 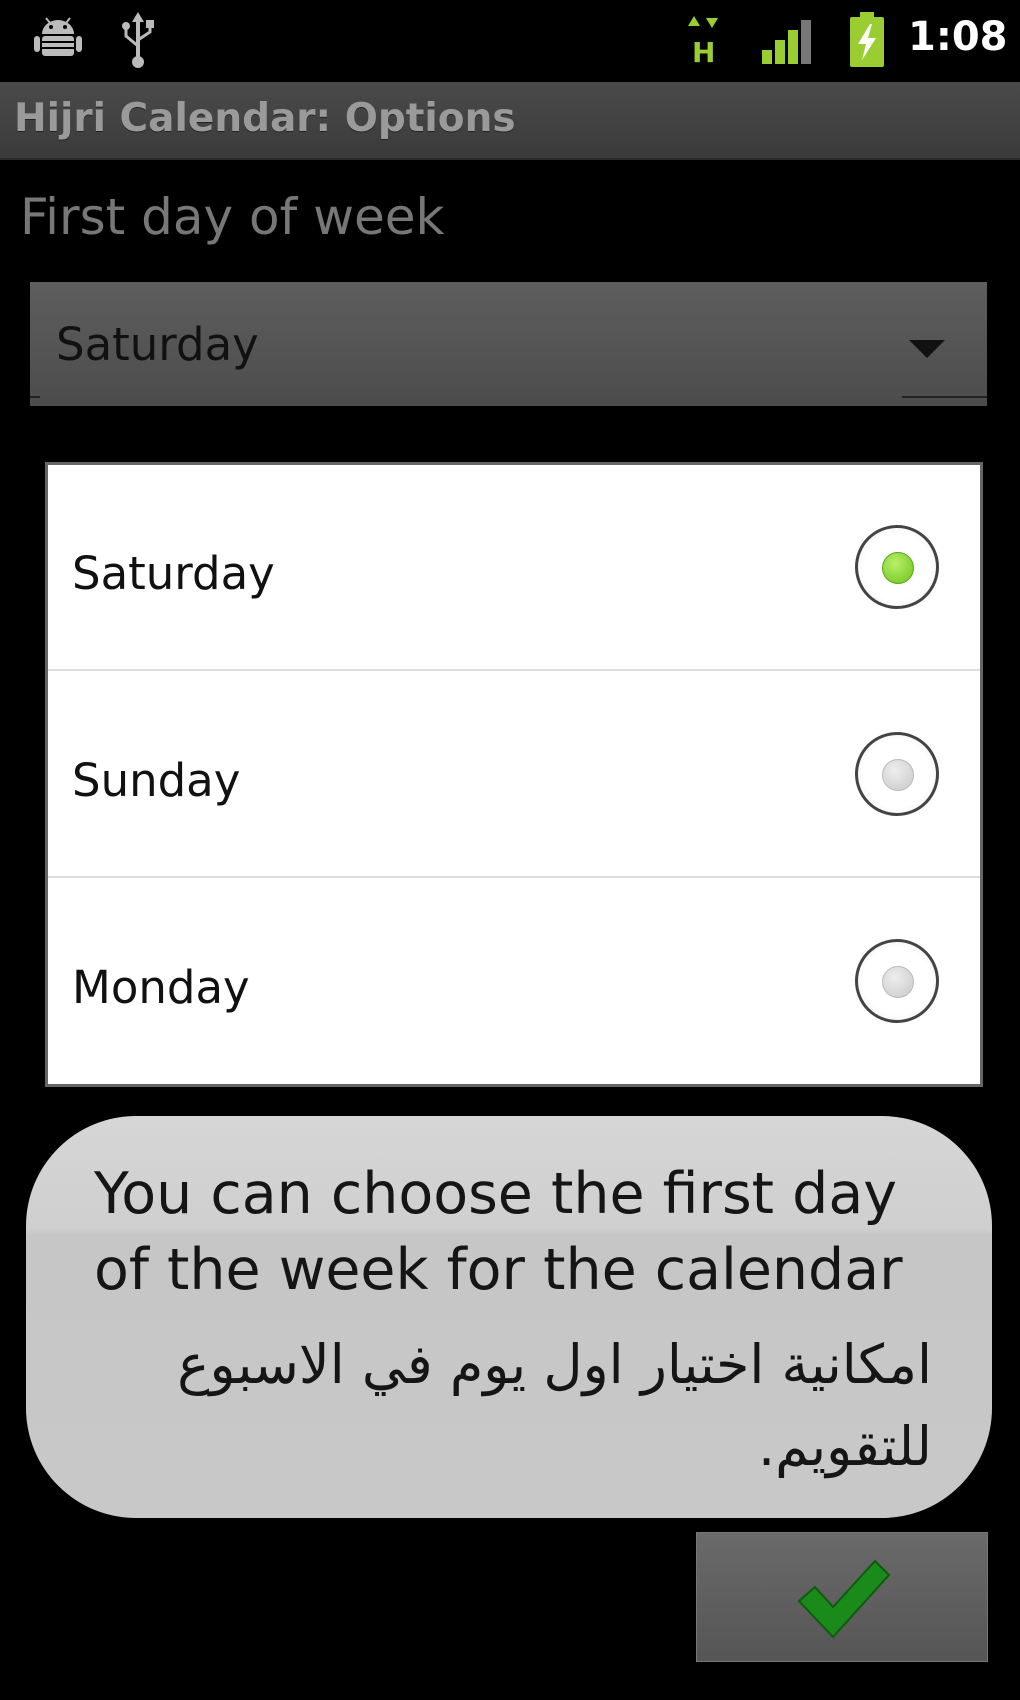 I want to click on hspa-data-icon: H, so click(x=704, y=42).